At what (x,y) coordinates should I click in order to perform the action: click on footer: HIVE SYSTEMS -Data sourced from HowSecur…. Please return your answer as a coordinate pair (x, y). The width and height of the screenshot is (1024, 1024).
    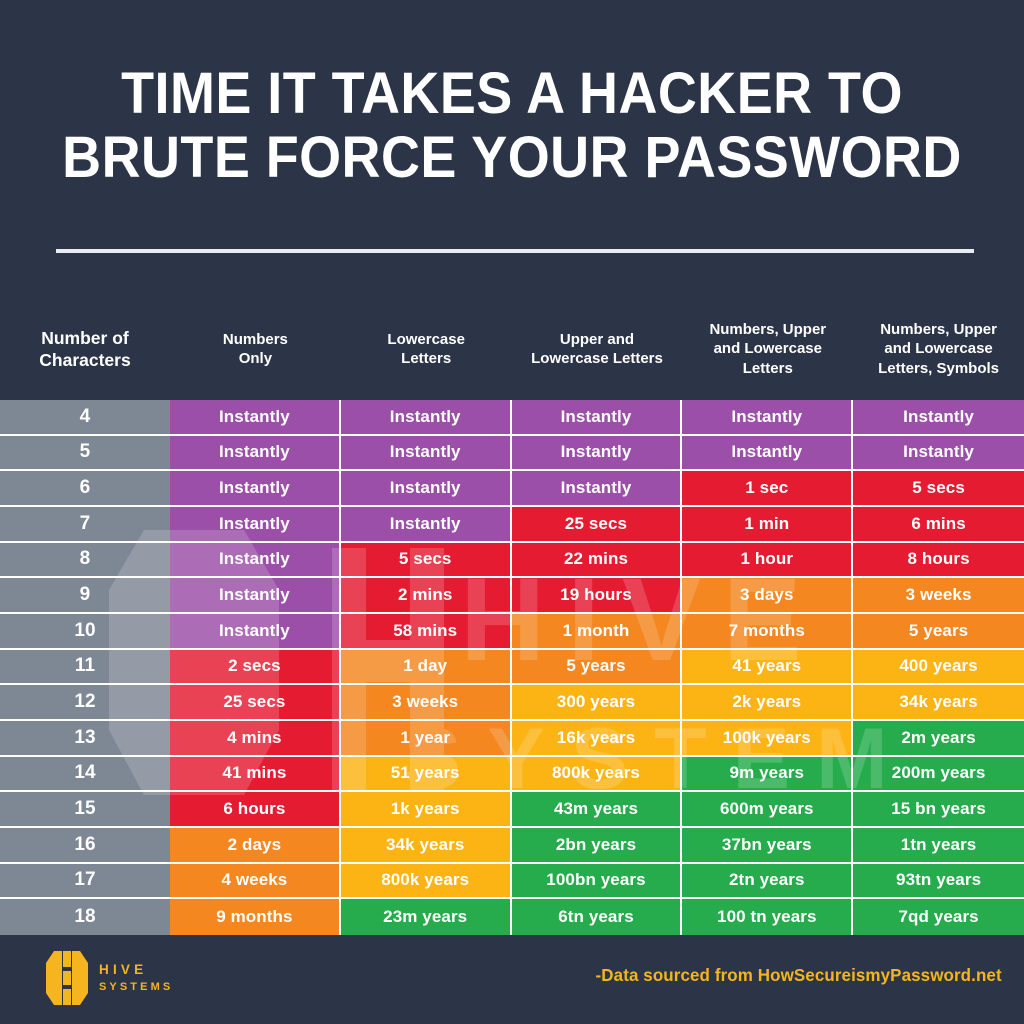
    Looking at the image, I should click on (512, 979).